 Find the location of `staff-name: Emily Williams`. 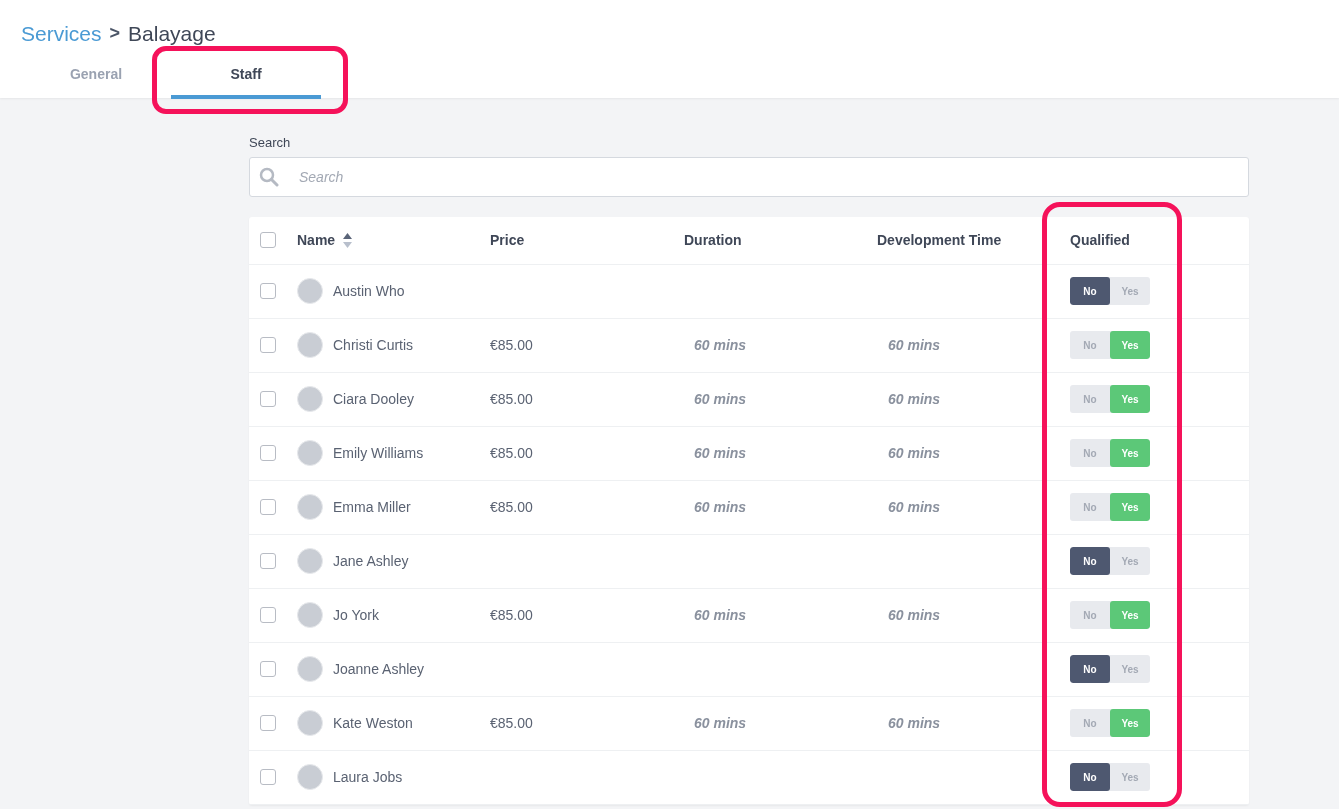

staff-name: Emily Williams is located at coordinates (378, 453).